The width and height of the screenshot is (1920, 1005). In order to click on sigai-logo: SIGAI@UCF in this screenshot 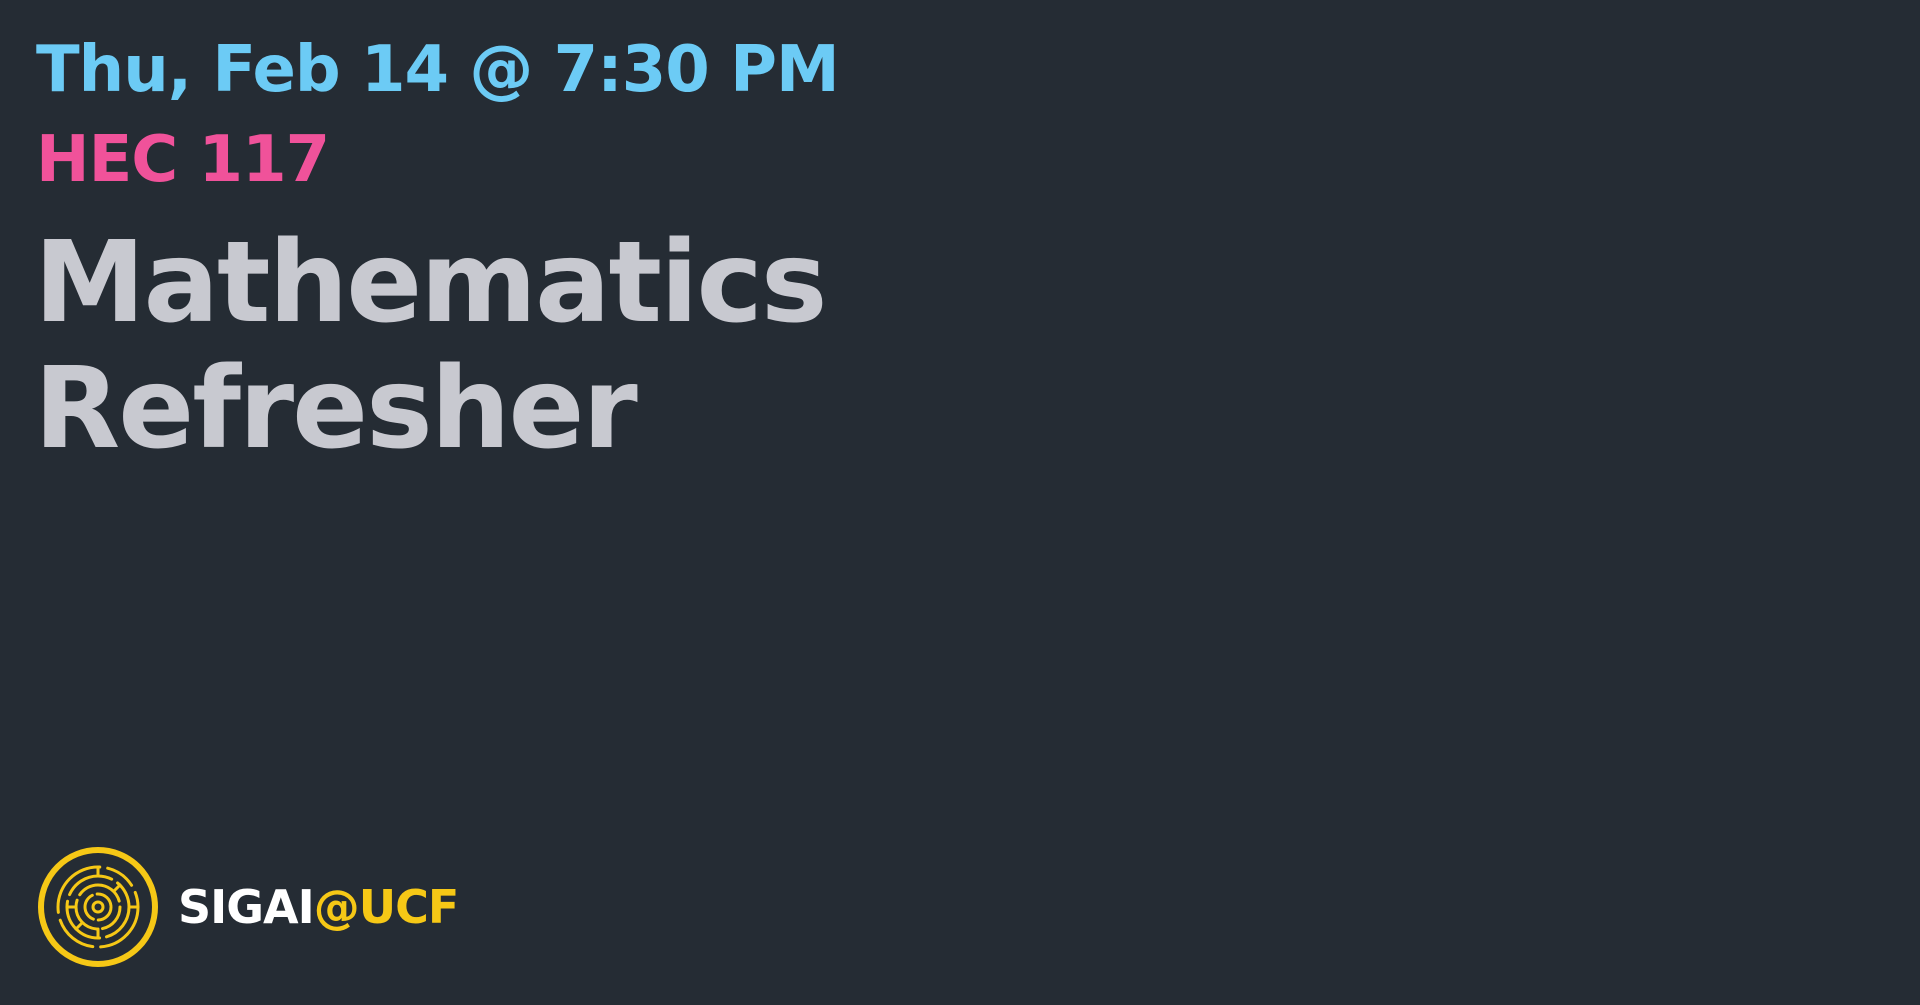, I will do `click(248, 907)`.